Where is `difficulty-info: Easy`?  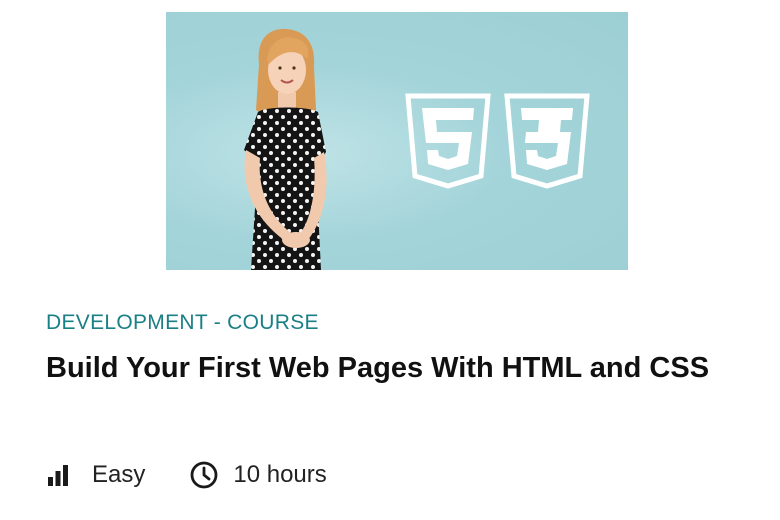
difficulty-info: Easy is located at coordinates (95, 475).